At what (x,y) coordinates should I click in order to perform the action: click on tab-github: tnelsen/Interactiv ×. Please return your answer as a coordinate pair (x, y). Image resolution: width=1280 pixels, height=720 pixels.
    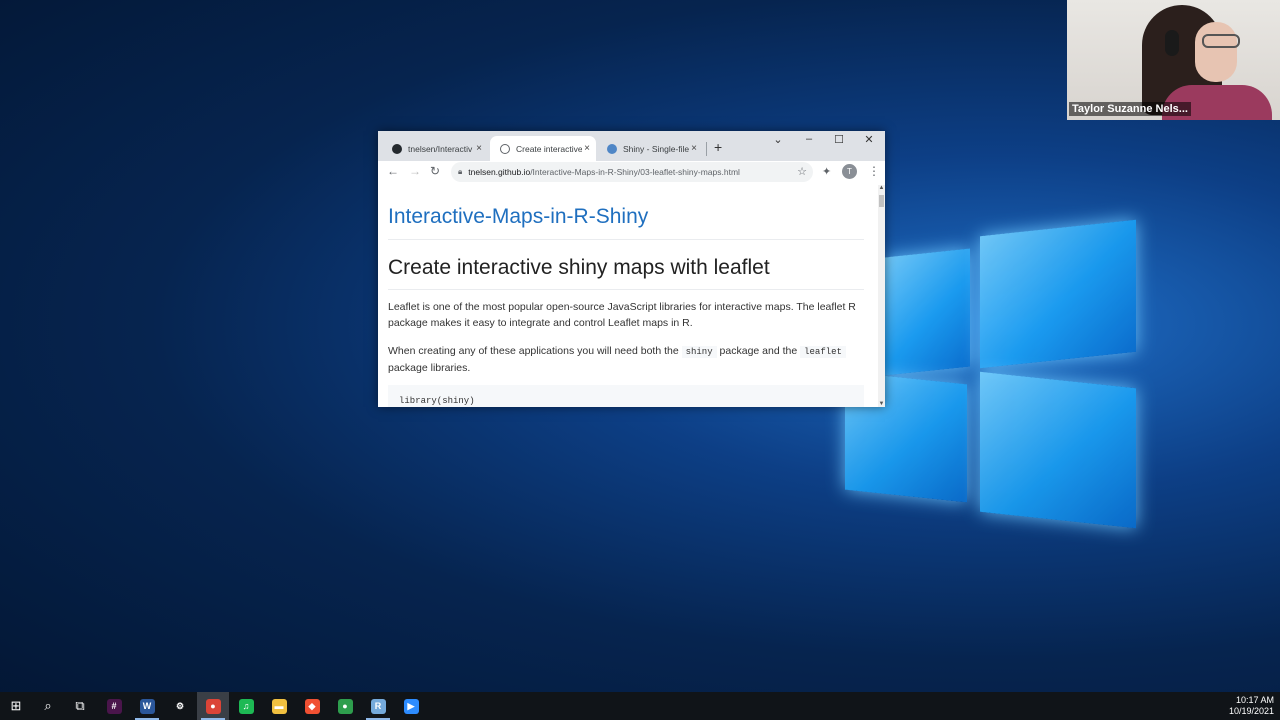
    Looking at the image, I should click on (435, 148).